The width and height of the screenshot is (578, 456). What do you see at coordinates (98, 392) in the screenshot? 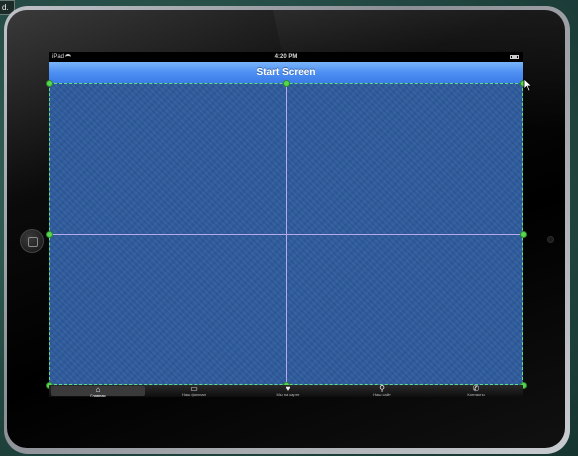
I see `tab-home: ⌂ Главная` at bounding box center [98, 392].